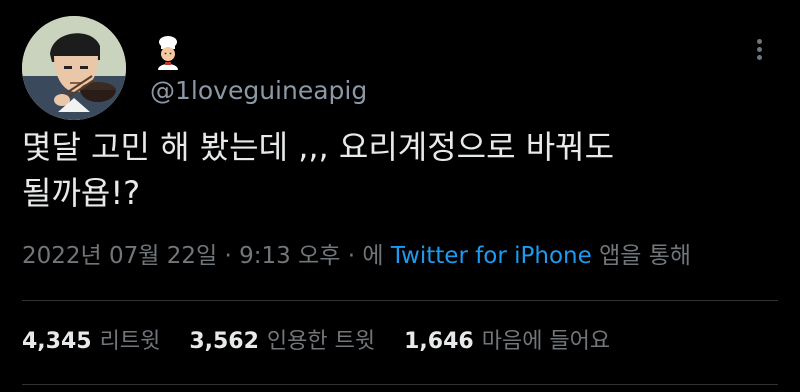  What do you see at coordinates (321, 341) in the screenshot?
I see `quotes-label: 인용한 트윗` at bounding box center [321, 341].